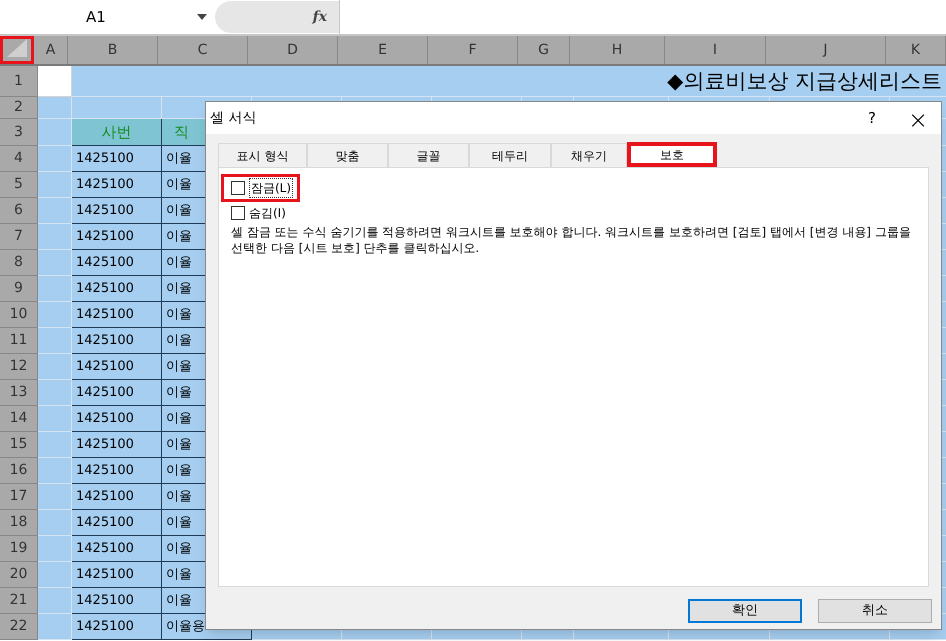 The width and height of the screenshot is (946, 641). Describe the element at coordinates (260, 188) in the screenshot. I see `checkbox-option: 잠금(L)` at that location.